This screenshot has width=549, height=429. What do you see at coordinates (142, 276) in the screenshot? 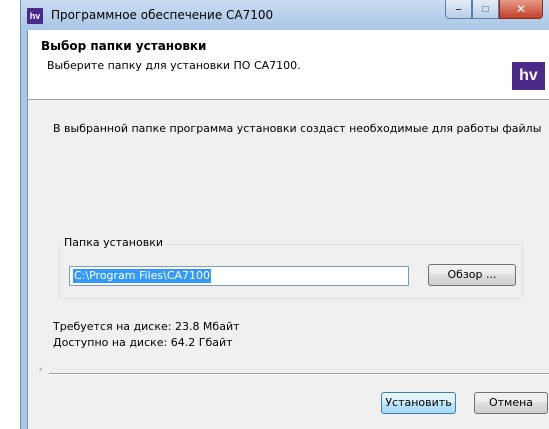
I see `install-path-value: C:\Program Files\CA7100` at bounding box center [142, 276].